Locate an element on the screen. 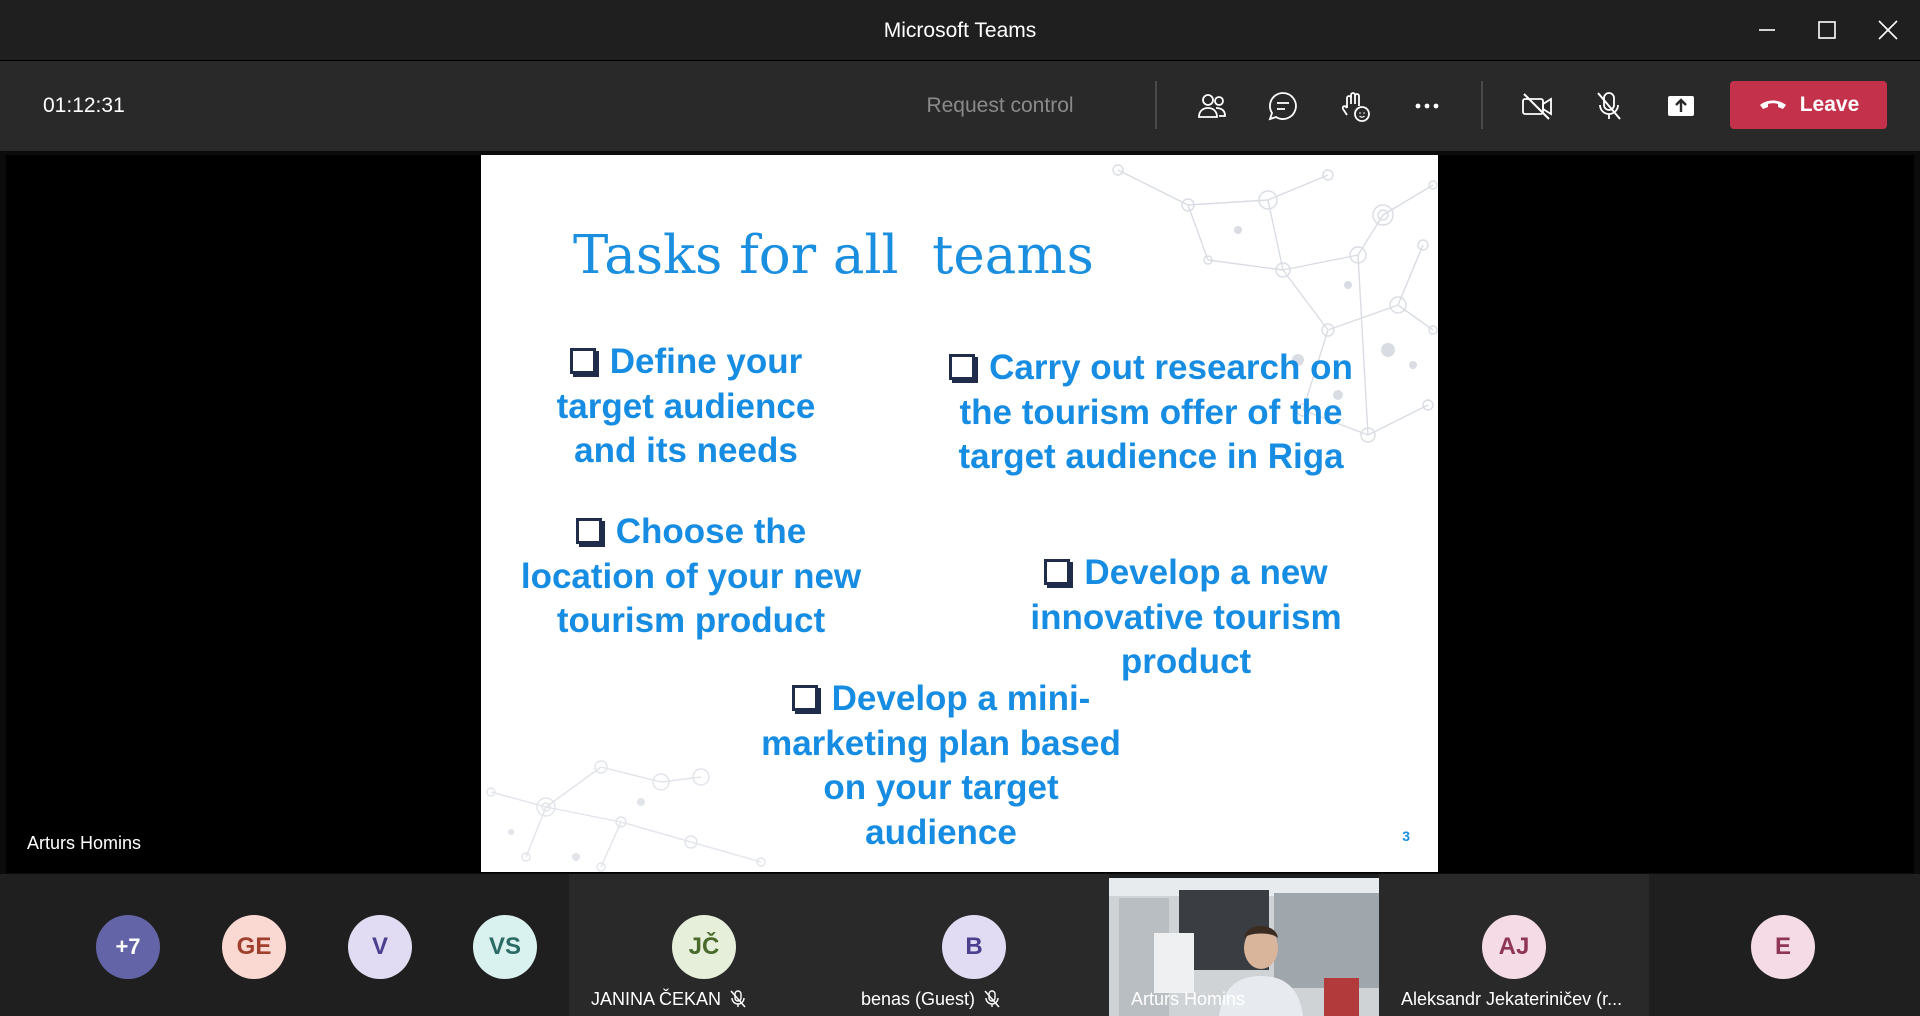 Image resolution: width=1920 pixels, height=1016 pixels. participant-tile: B benas (Guest) is located at coordinates (974, 945).